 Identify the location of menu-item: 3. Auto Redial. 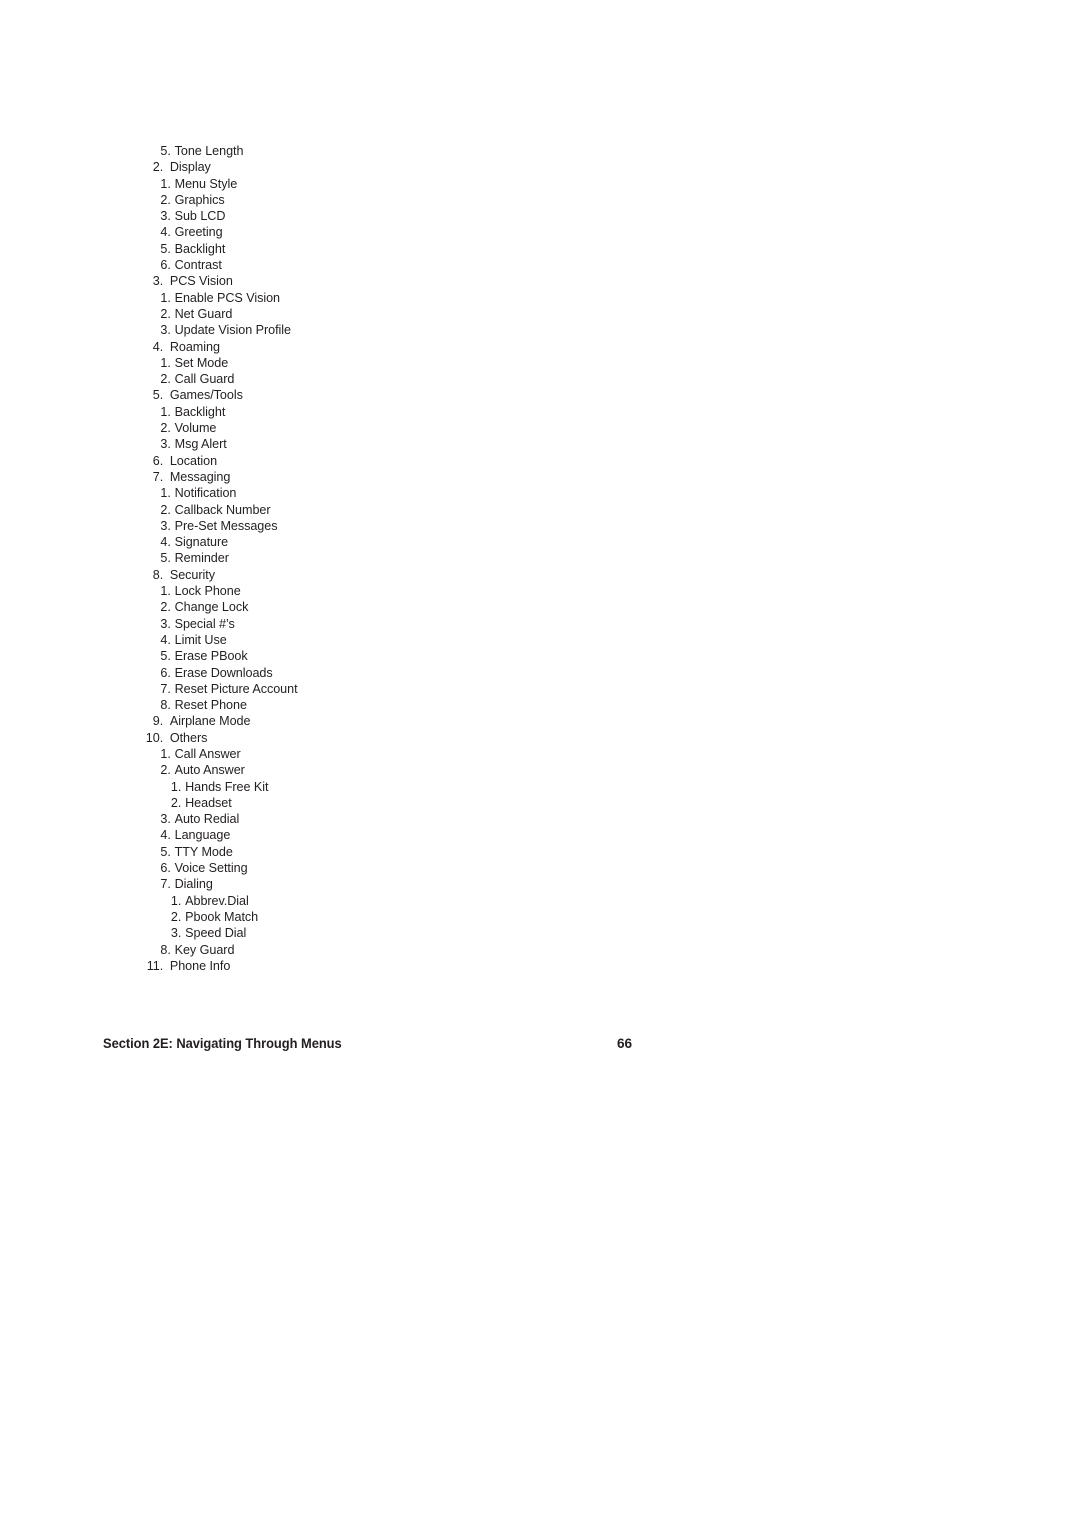
(399, 819).